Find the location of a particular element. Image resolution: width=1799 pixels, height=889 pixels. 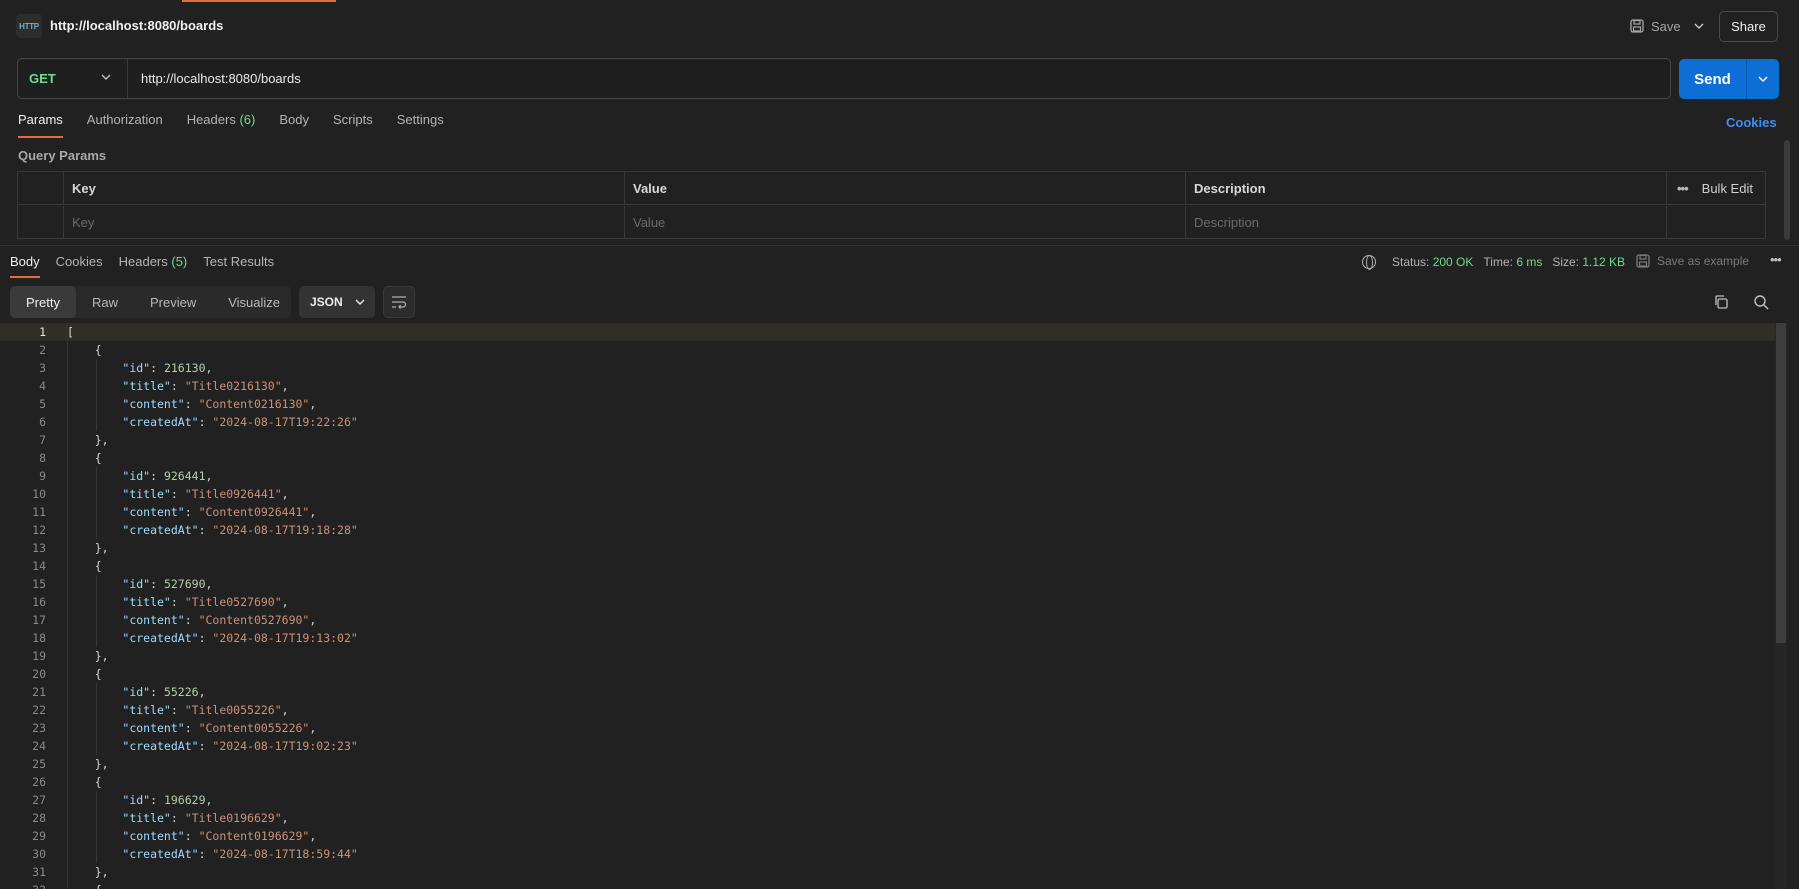

size-value: 1.12 KB is located at coordinates (1603, 262).